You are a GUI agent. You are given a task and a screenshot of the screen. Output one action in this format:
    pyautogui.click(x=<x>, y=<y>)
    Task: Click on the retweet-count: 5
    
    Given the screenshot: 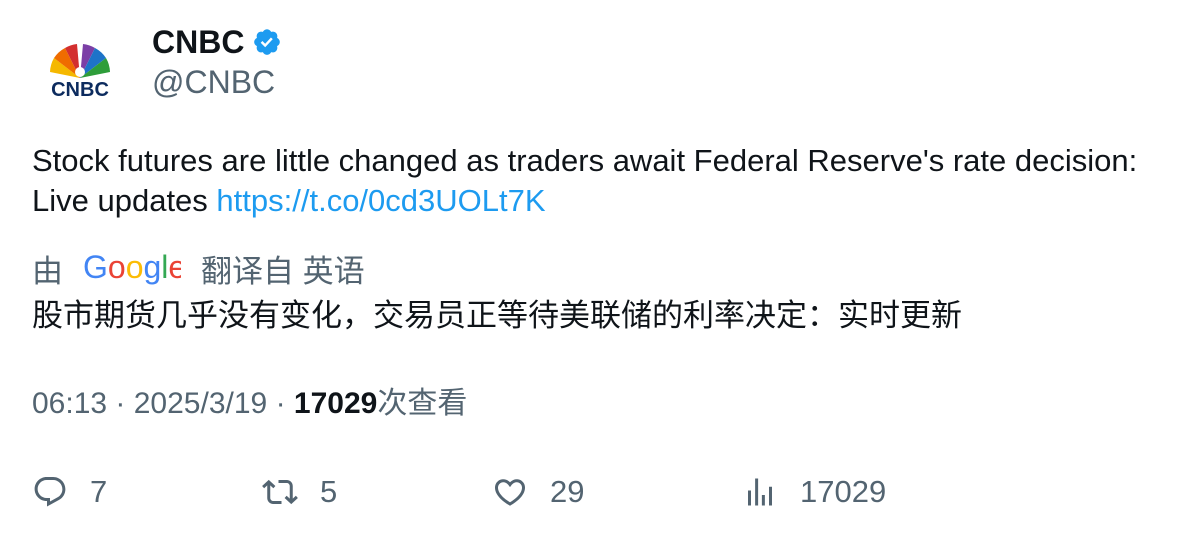 What is the action you would take?
    pyautogui.click(x=329, y=491)
    